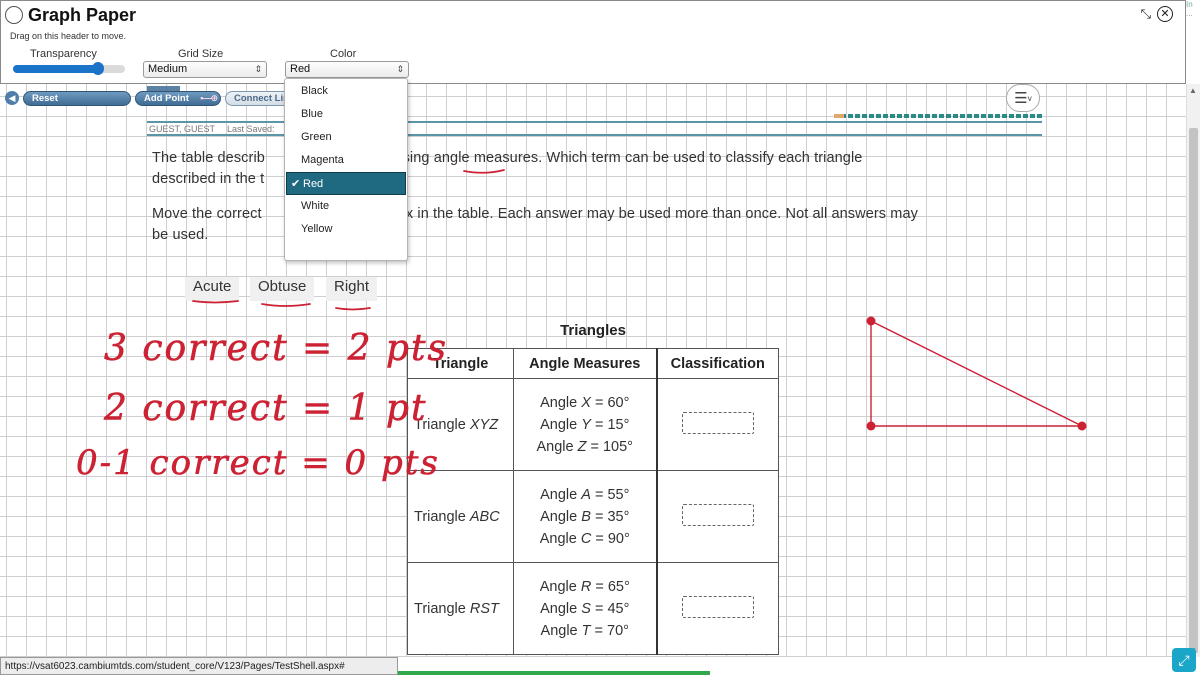 Image resolution: width=1200 pixels, height=675 pixels. Describe the element at coordinates (168, 69) in the screenshot. I see `grid-size-value: Medium` at that location.